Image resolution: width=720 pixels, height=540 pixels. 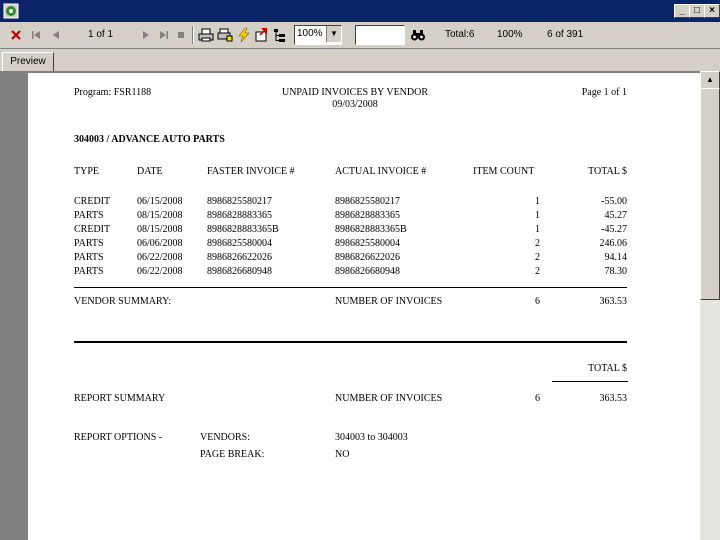 What do you see at coordinates (367, 243) in the screenshot?
I see `row-actual-invoice: 8986825580004` at bounding box center [367, 243].